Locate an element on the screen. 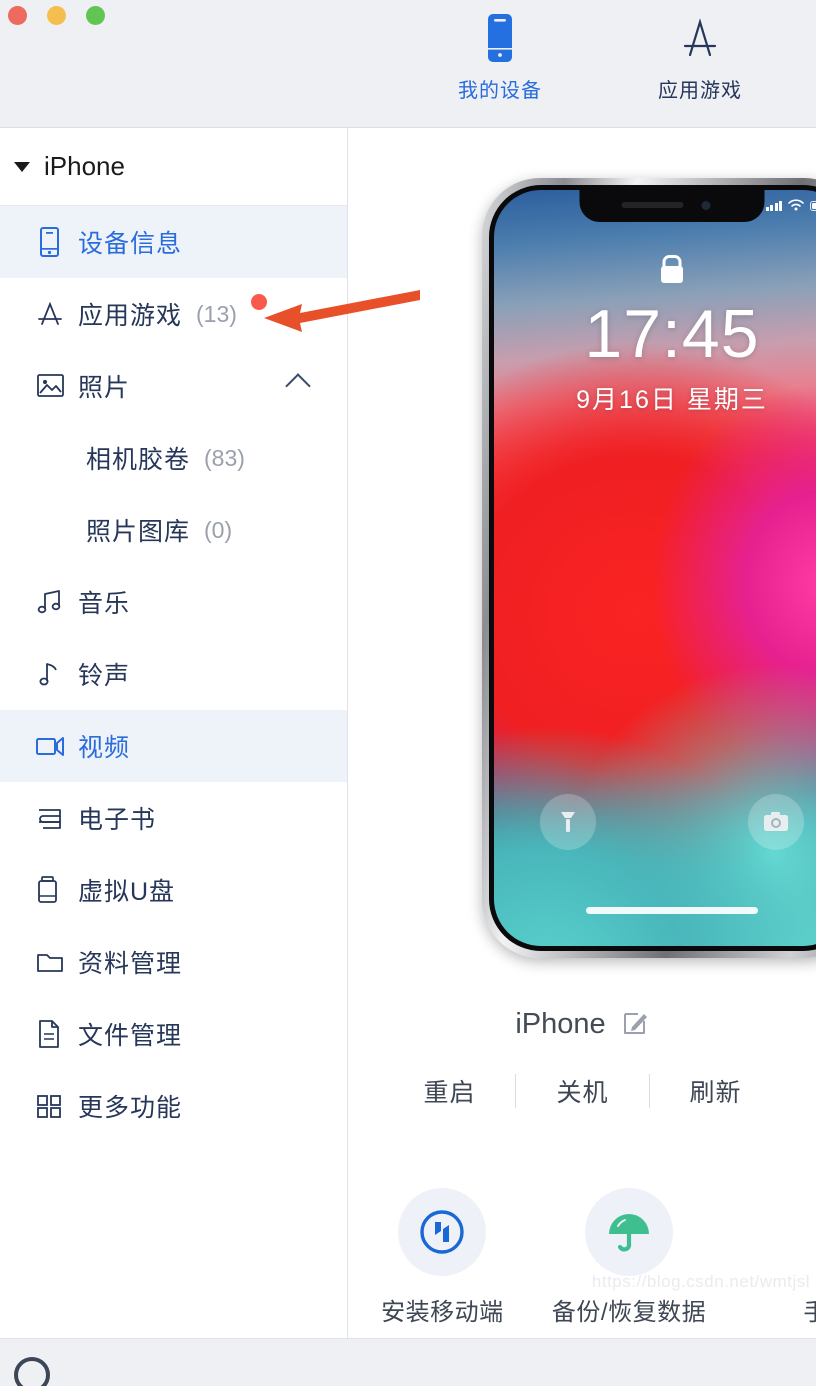 The width and height of the screenshot is (816, 1386). sidebar-item-label: 更多功能 is located at coordinates (130, 1108).